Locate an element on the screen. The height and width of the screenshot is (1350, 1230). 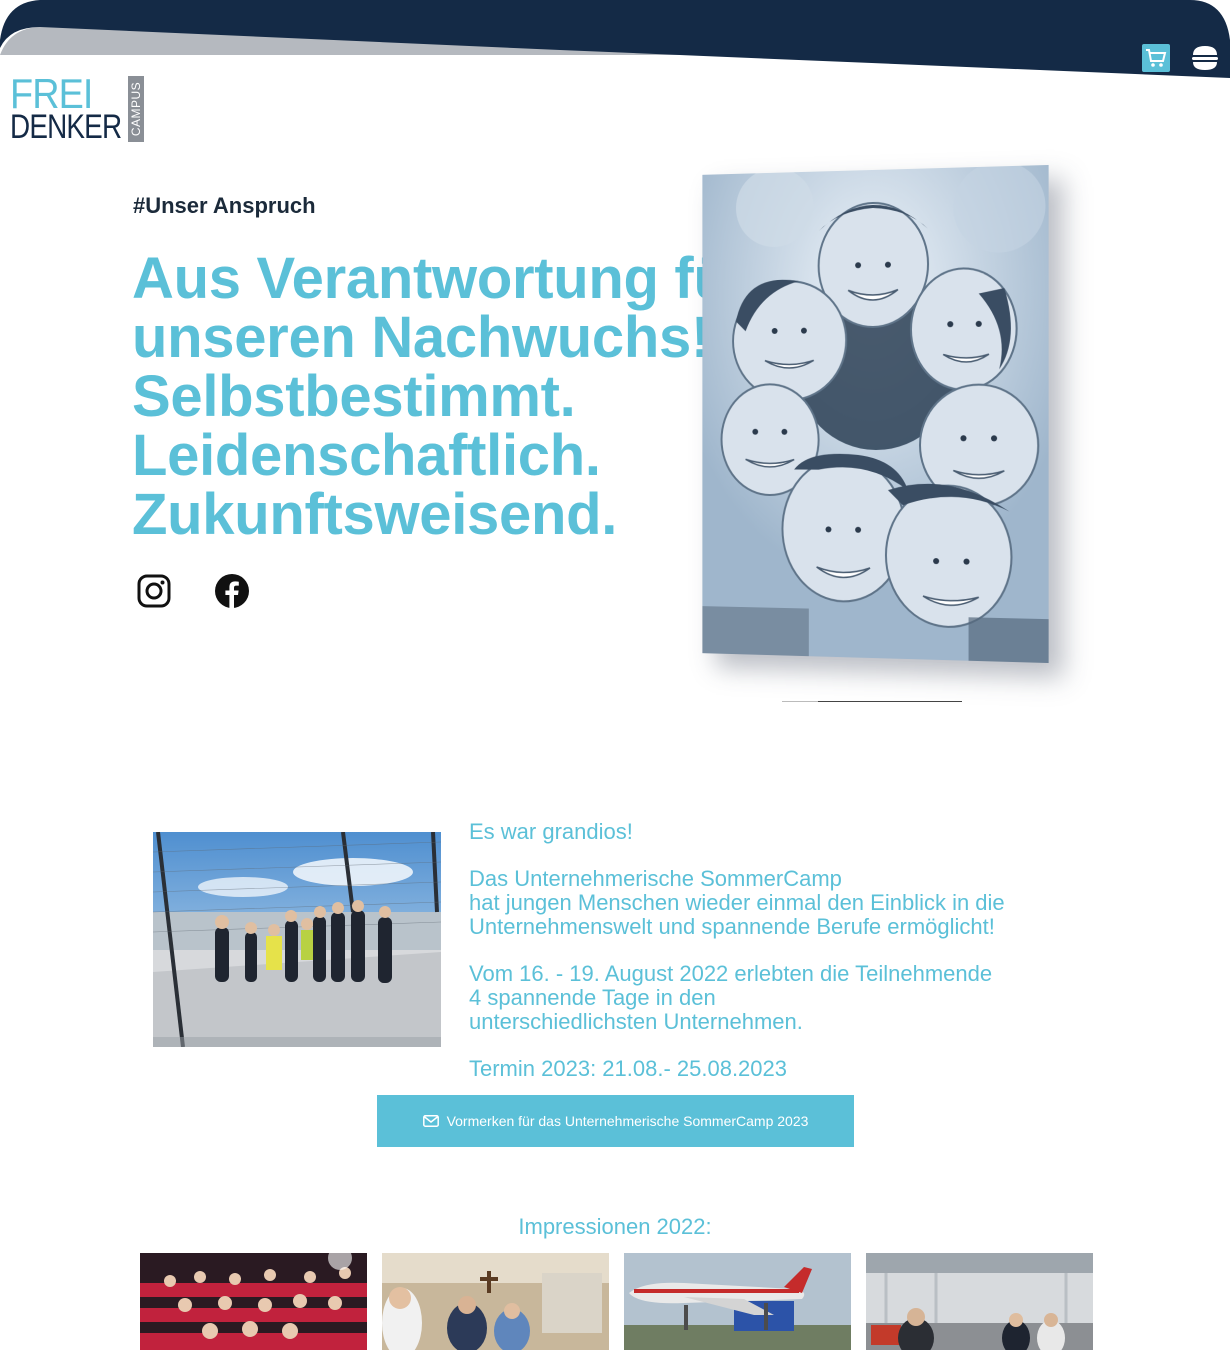
gallery-image-airplane is located at coordinates (737, 1301).